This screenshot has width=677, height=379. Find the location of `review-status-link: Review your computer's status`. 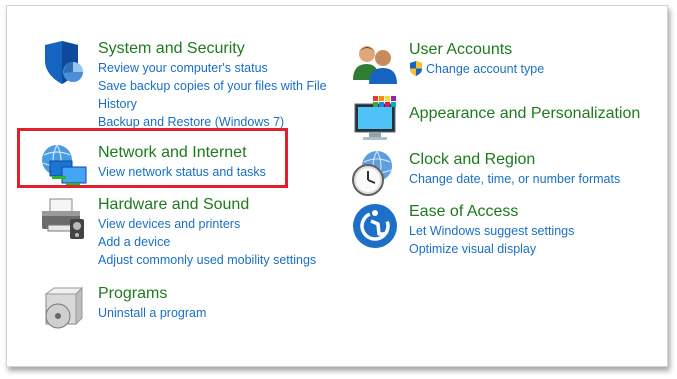

review-status-link: Review your computer's status is located at coordinates (218, 68).